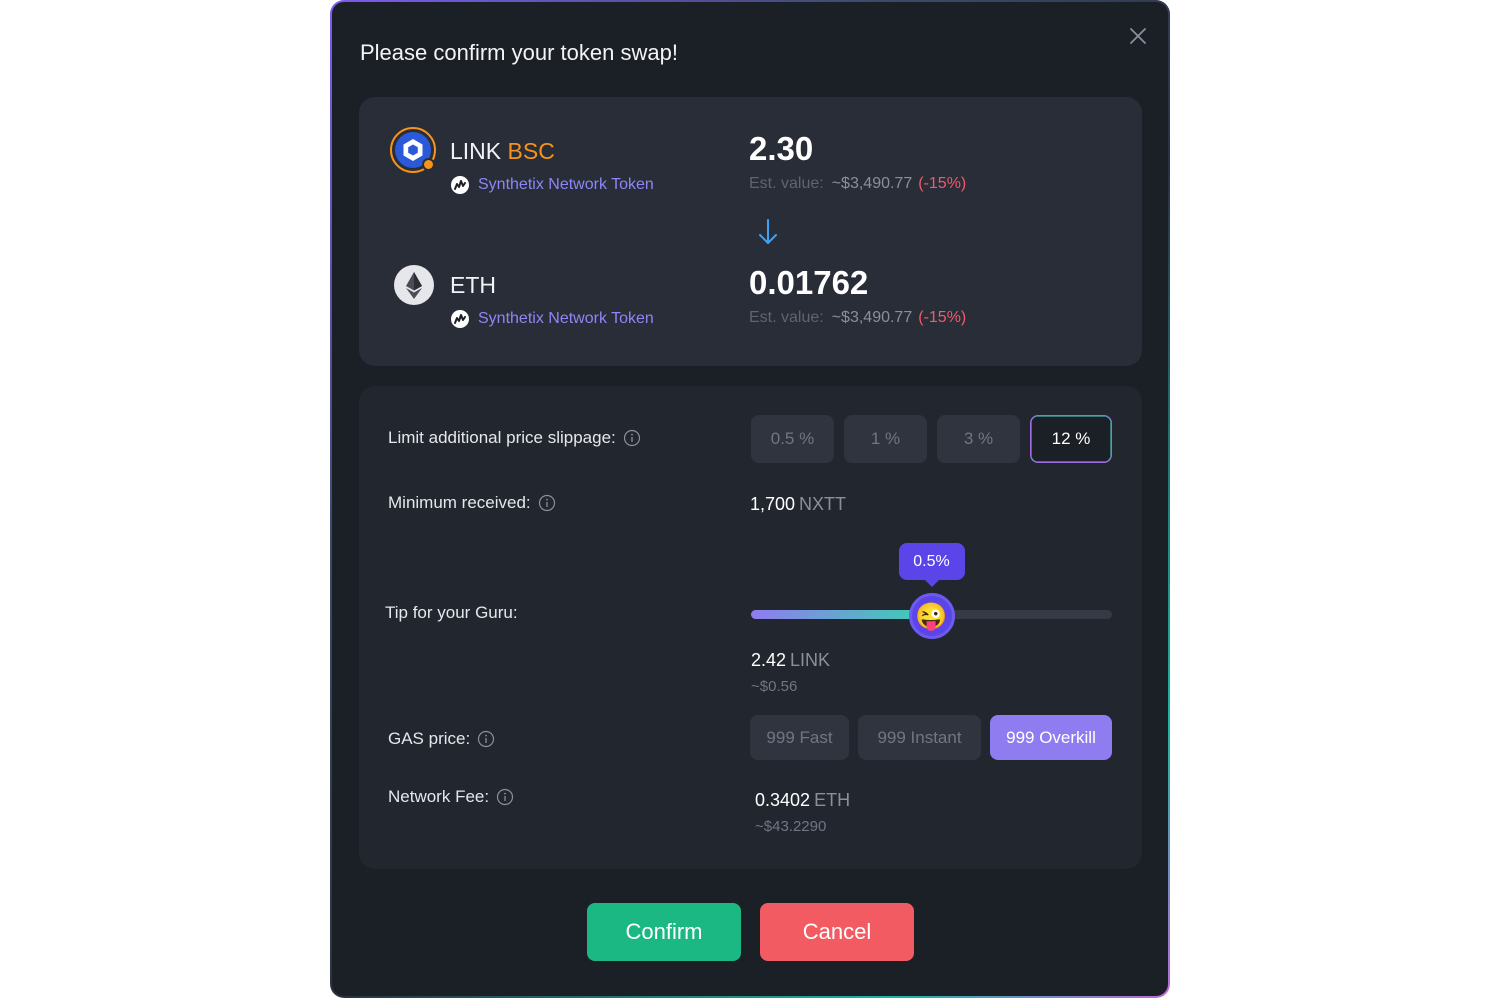  What do you see at coordinates (810, 660) in the screenshot?
I see `tip-amount-unit: LINK` at bounding box center [810, 660].